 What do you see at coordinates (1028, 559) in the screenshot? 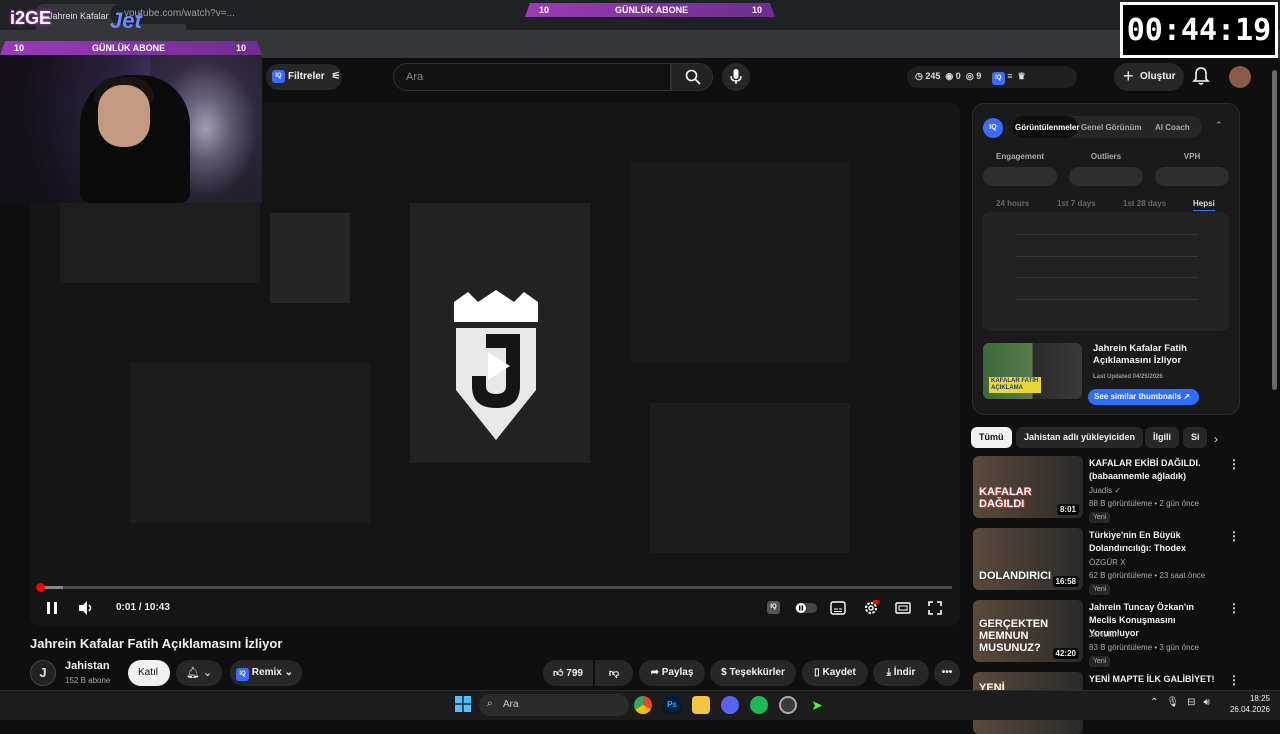
I see `rec-thumbnail: DOLANDIRICI 16:58` at bounding box center [1028, 559].